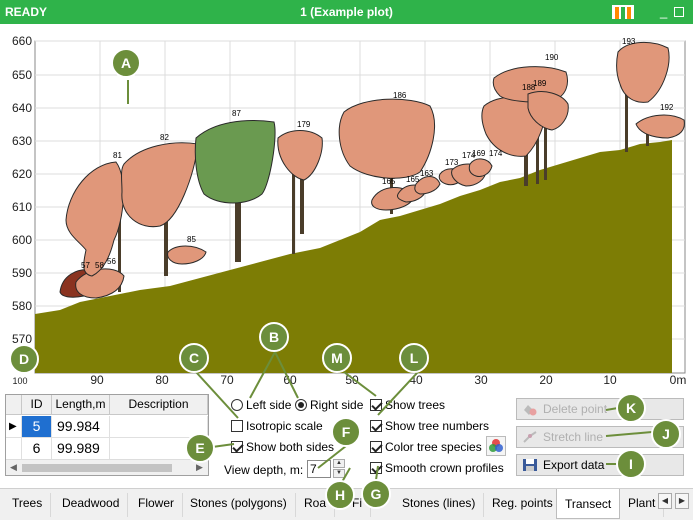 The image size is (693, 520). Describe the element at coordinates (337, 358) in the screenshot. I see `callout-m: M` at that location.